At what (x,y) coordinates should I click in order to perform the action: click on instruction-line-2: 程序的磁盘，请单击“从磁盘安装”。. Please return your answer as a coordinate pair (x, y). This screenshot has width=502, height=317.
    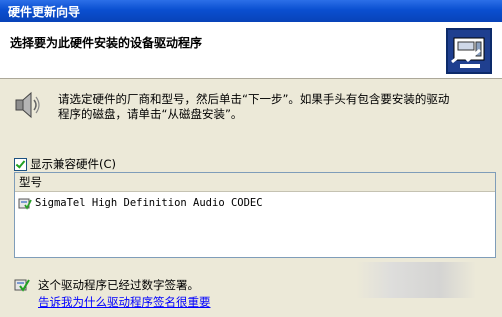
    Looking at the image, I should click on (150, 114).